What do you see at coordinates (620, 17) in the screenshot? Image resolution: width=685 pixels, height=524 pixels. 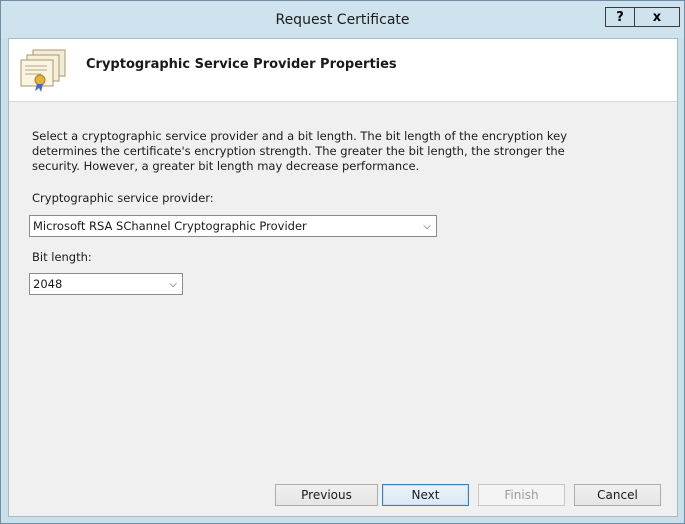 I see `help-button: ?` at bounding box center [620, 17].